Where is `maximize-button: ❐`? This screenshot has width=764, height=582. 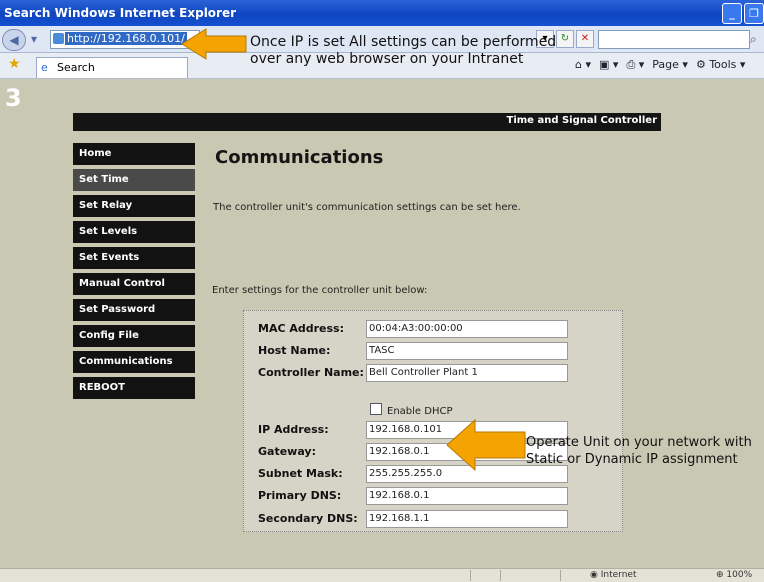
maximize-button: ❐ is located at coordinates (754, 13).